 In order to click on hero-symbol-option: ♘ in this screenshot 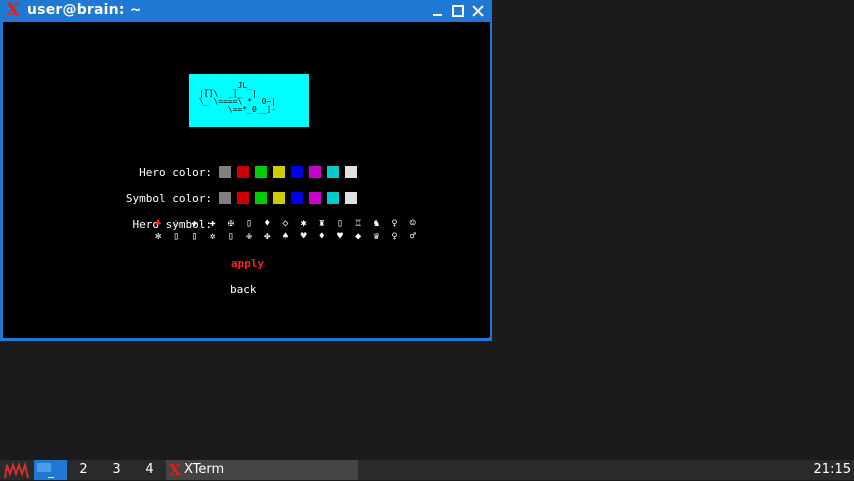, I will do `click(176, 224)`.